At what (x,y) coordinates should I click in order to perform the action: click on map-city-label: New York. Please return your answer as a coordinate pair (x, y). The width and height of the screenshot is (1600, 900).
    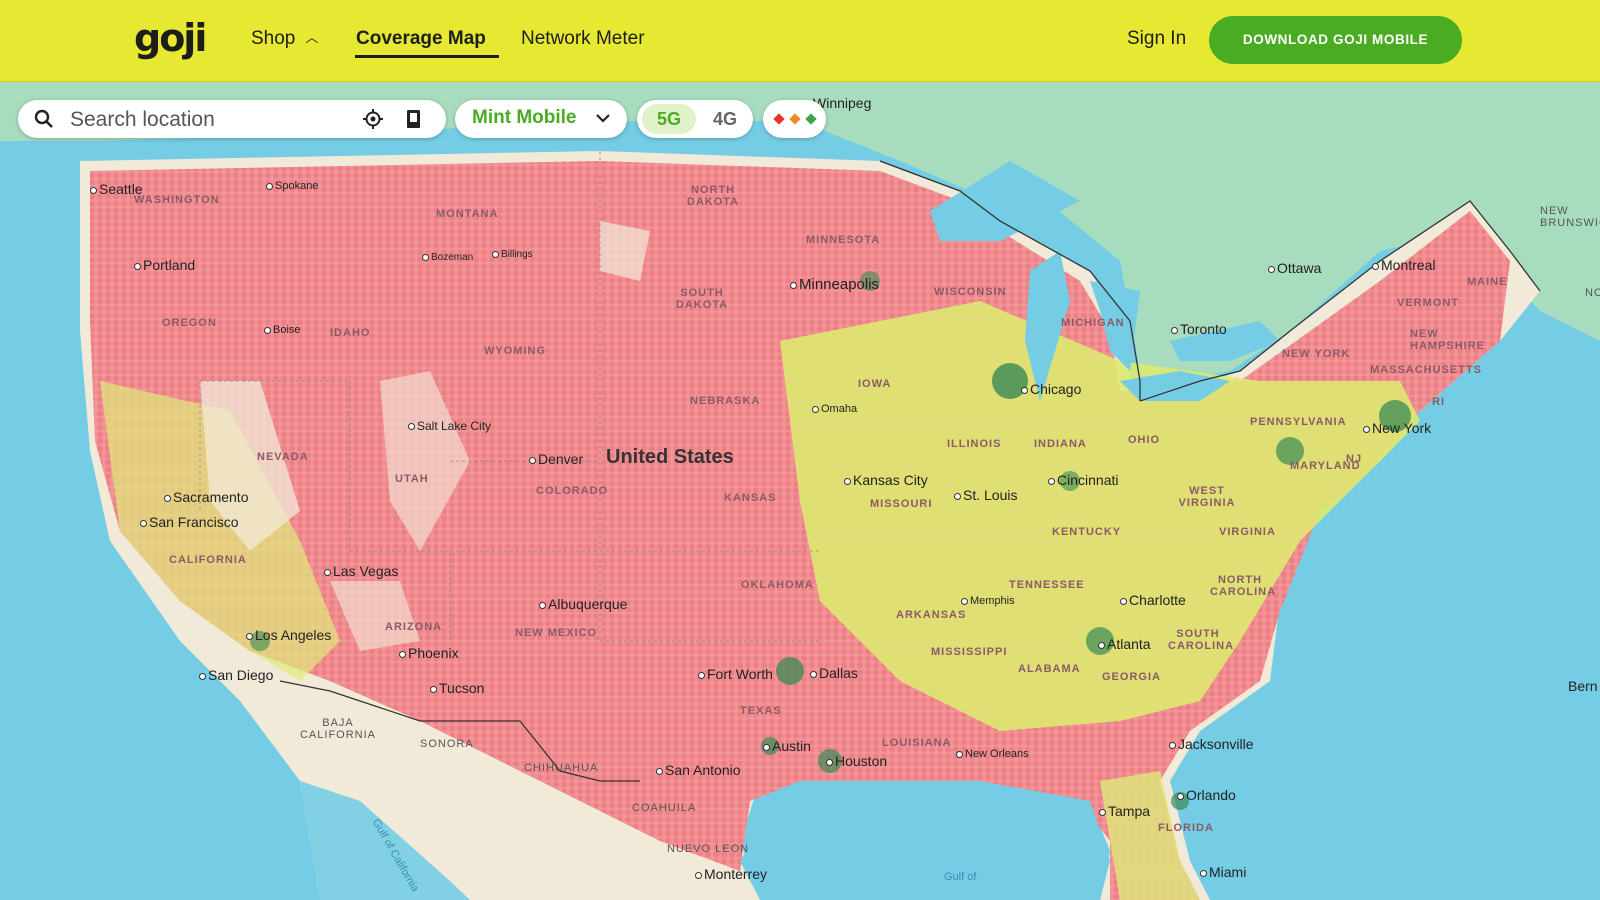
    Looking at the image, I should click on (1397, 428).